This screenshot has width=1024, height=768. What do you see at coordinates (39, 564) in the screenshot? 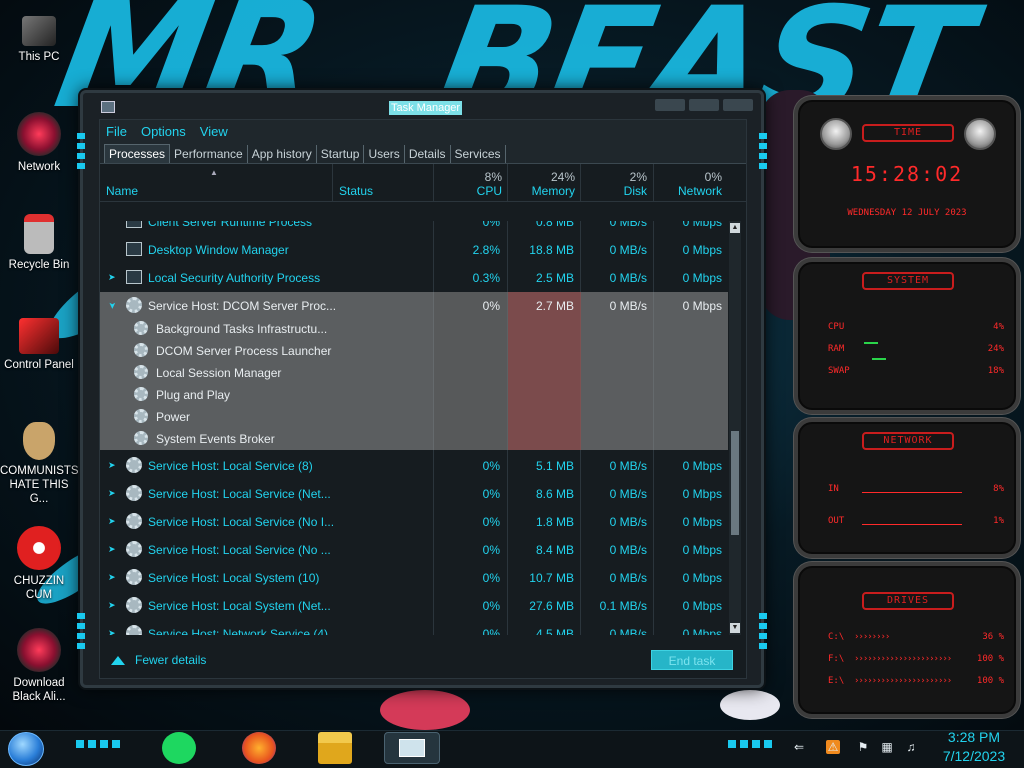
I see `desktop-icon-chuzzle: CHUZZIN CUM` at bounding box center [39, 564].